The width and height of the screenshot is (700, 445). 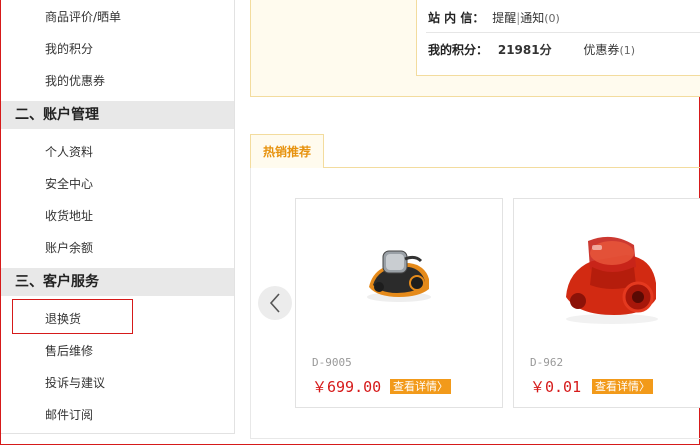 What do you see at coordinates (332, 362) in the screenshot?
I see `product-model: D-9005` at bounding box center [332, 362].